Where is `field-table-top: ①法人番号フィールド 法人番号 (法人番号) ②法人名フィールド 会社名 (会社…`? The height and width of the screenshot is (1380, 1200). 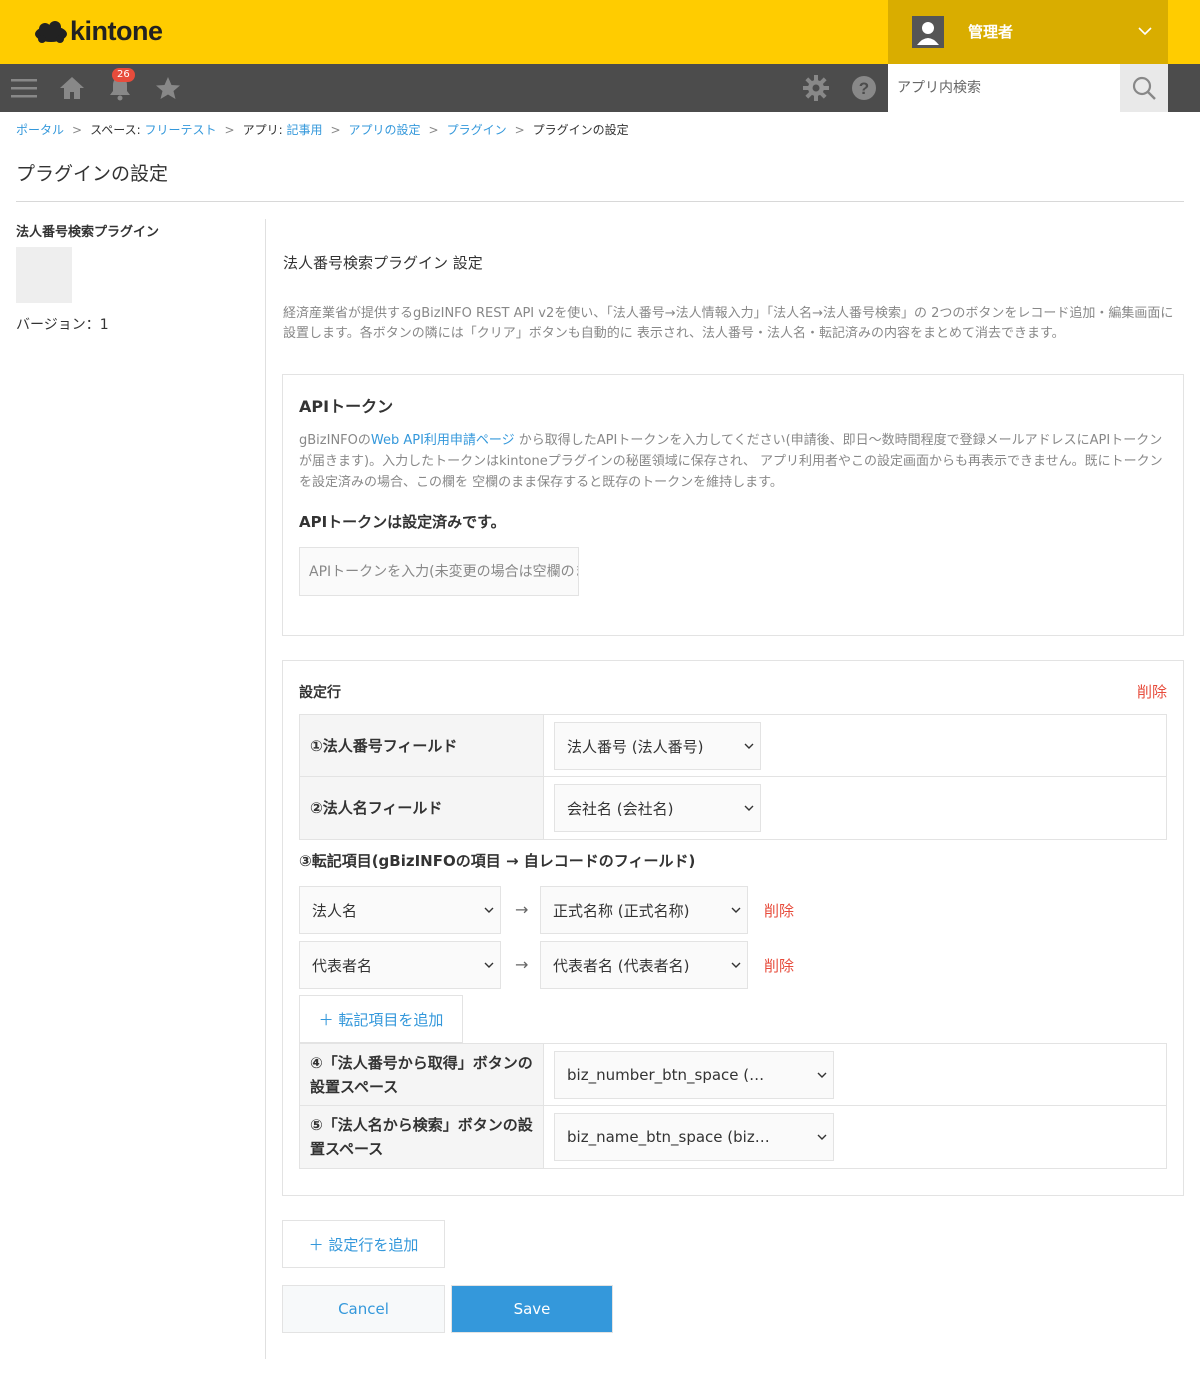
field-table-top: ①法人番号フィールド 法人番号 (法人番号) ②法人名フィールド 会社名 (会社… is located at coordinates (733, 777).